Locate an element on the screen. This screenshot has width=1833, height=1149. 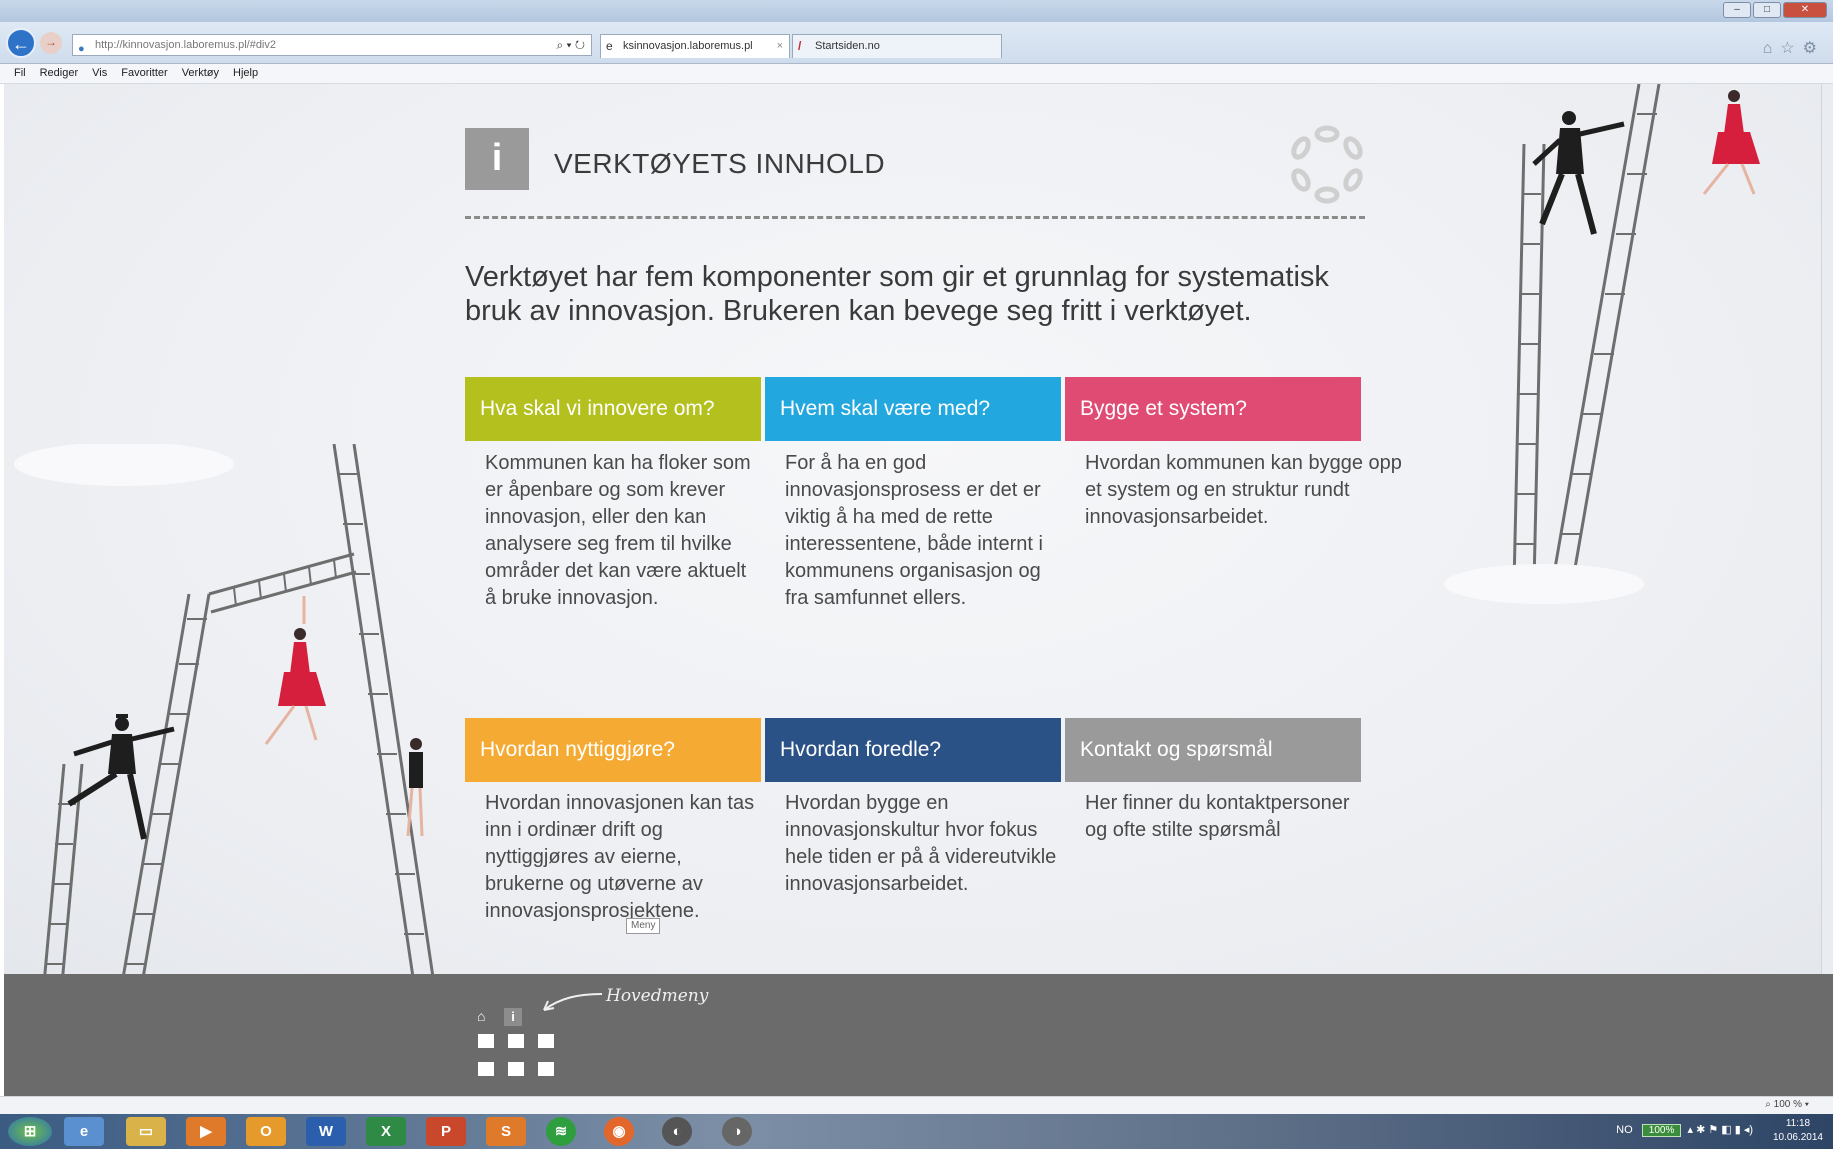
back-button: ← is located at coordinates (21, 43).